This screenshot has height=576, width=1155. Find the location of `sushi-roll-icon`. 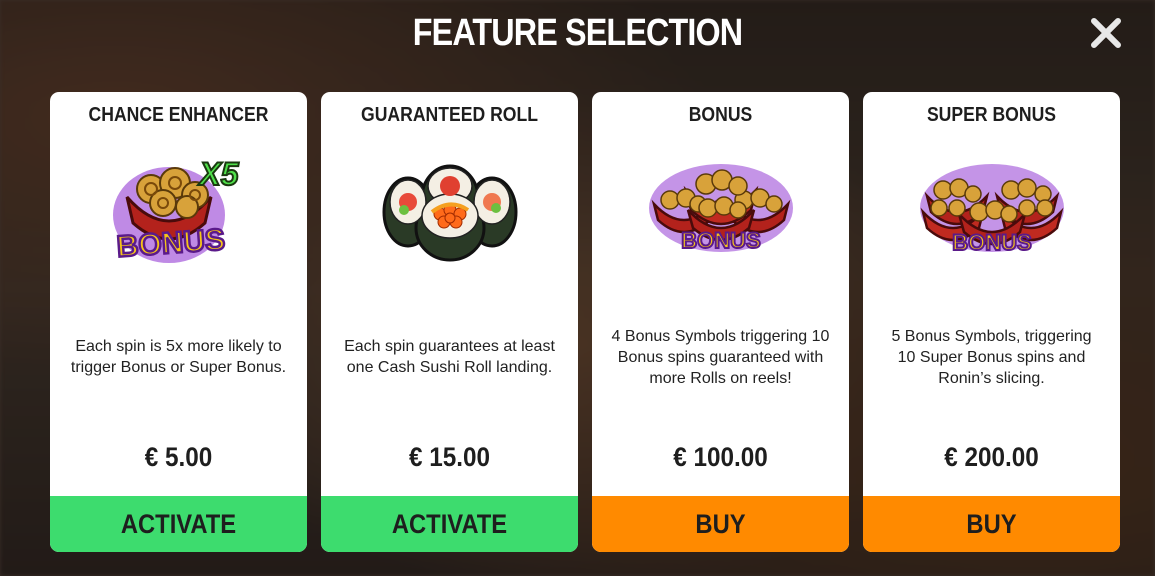

sushi-roll-icon is located at coordinates (449, 212).